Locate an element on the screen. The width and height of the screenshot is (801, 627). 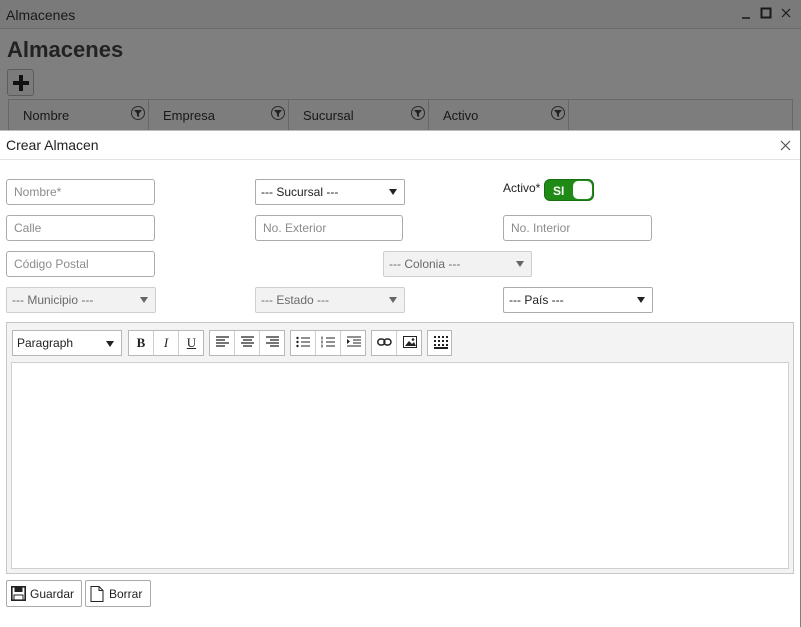
align-center-icon is located at coordinates (247, 343).